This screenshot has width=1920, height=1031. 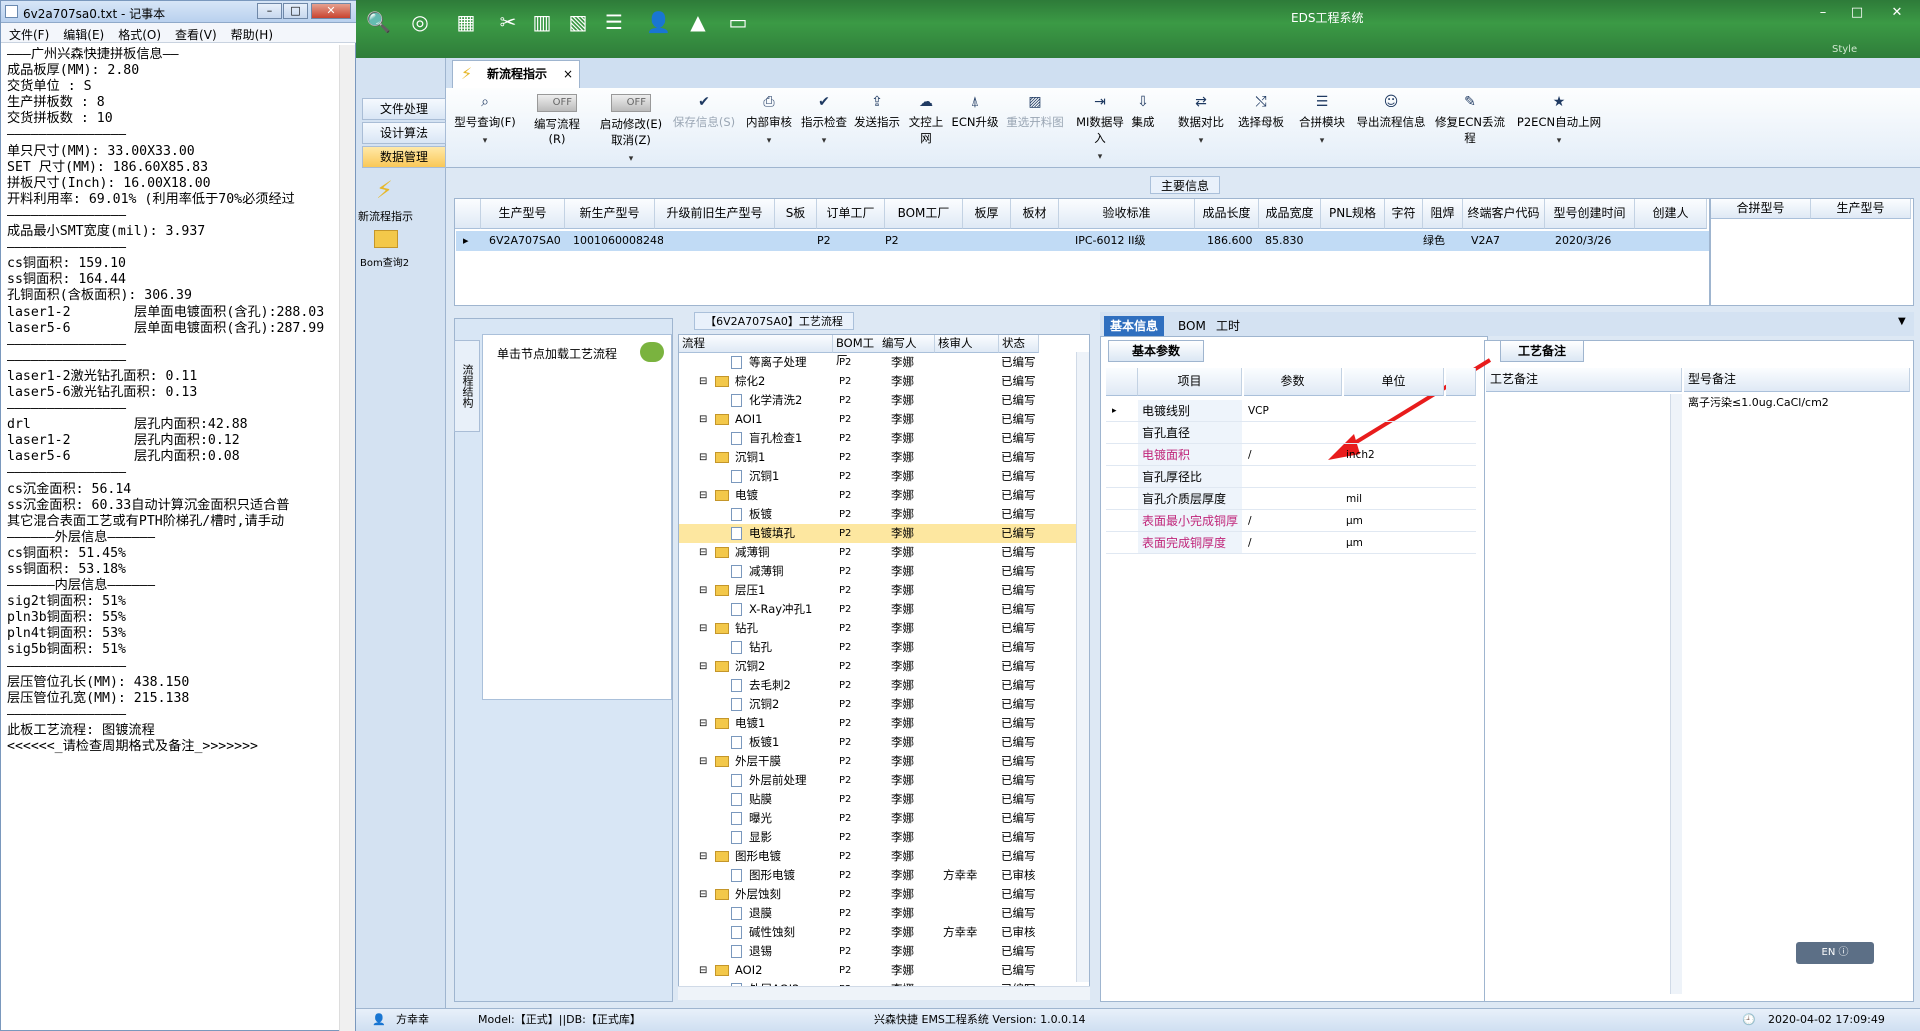 I want to click on table-cell: 6V2A707SA0, so click(x=531, y=241).